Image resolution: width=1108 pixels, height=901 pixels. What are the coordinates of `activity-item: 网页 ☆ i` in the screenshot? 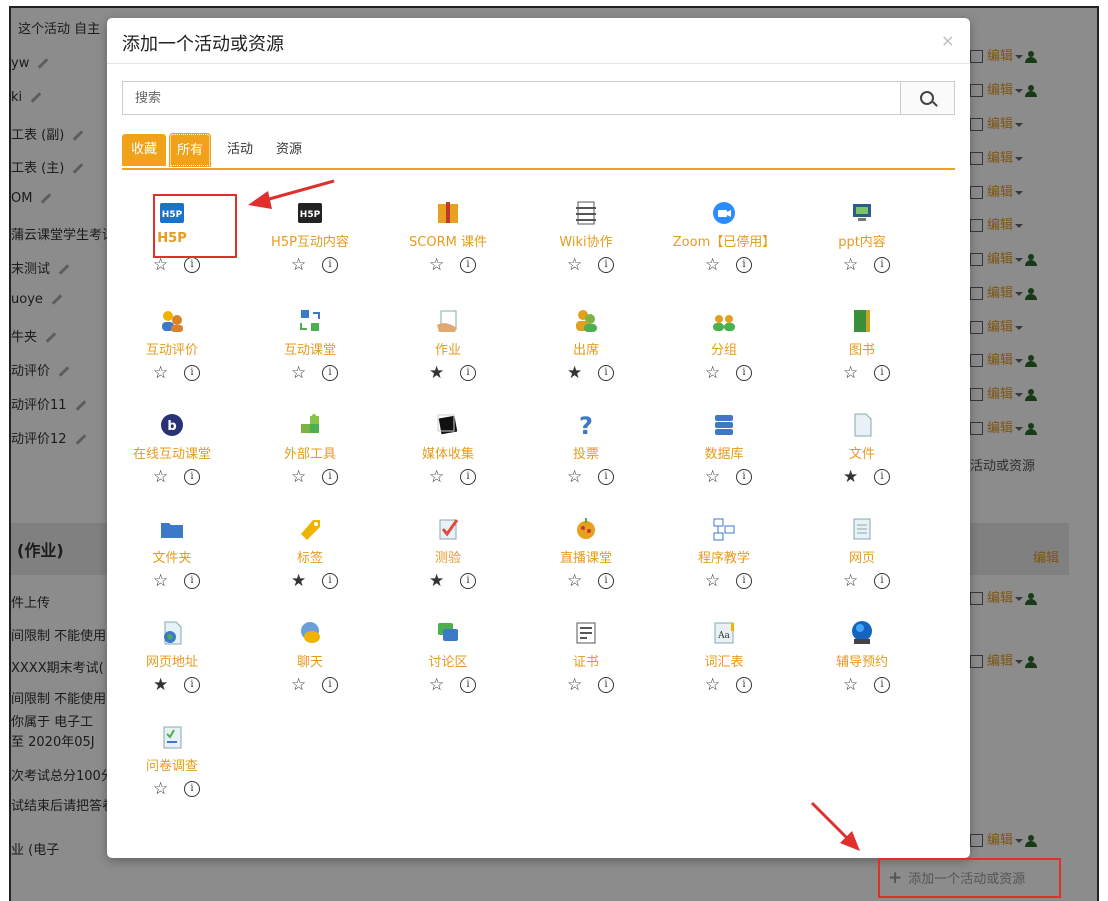 It's located at (862, 566).